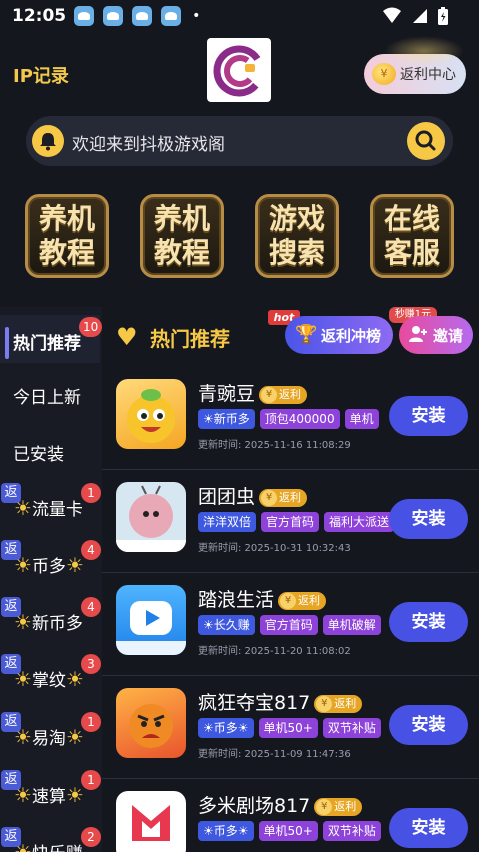 The height and width of the screenshot is (852, 479). I want to click on add-user-icon, so click(418, 336).